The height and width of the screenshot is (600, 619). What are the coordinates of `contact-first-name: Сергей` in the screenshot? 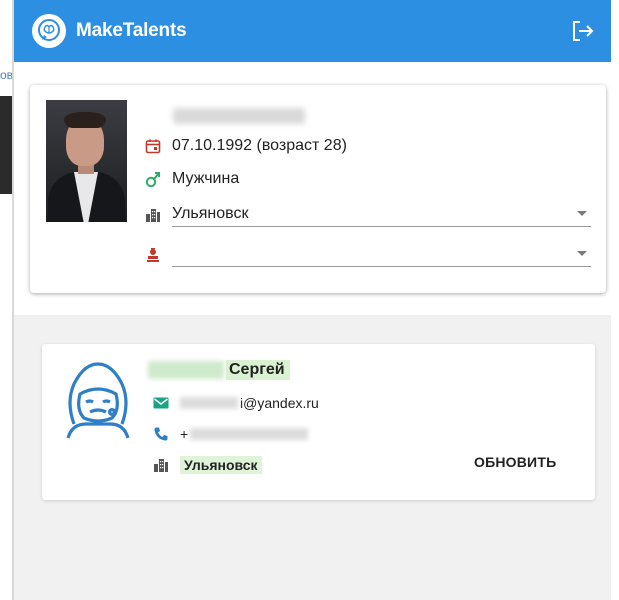 It's located at (258, 370).